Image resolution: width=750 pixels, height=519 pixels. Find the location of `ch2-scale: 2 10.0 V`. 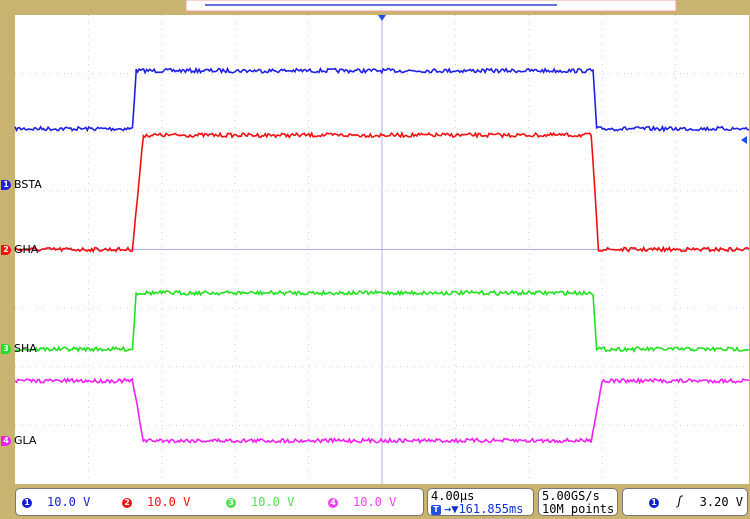

ch2-scale: 2 10.0 V is located at coordinates (156, 502).